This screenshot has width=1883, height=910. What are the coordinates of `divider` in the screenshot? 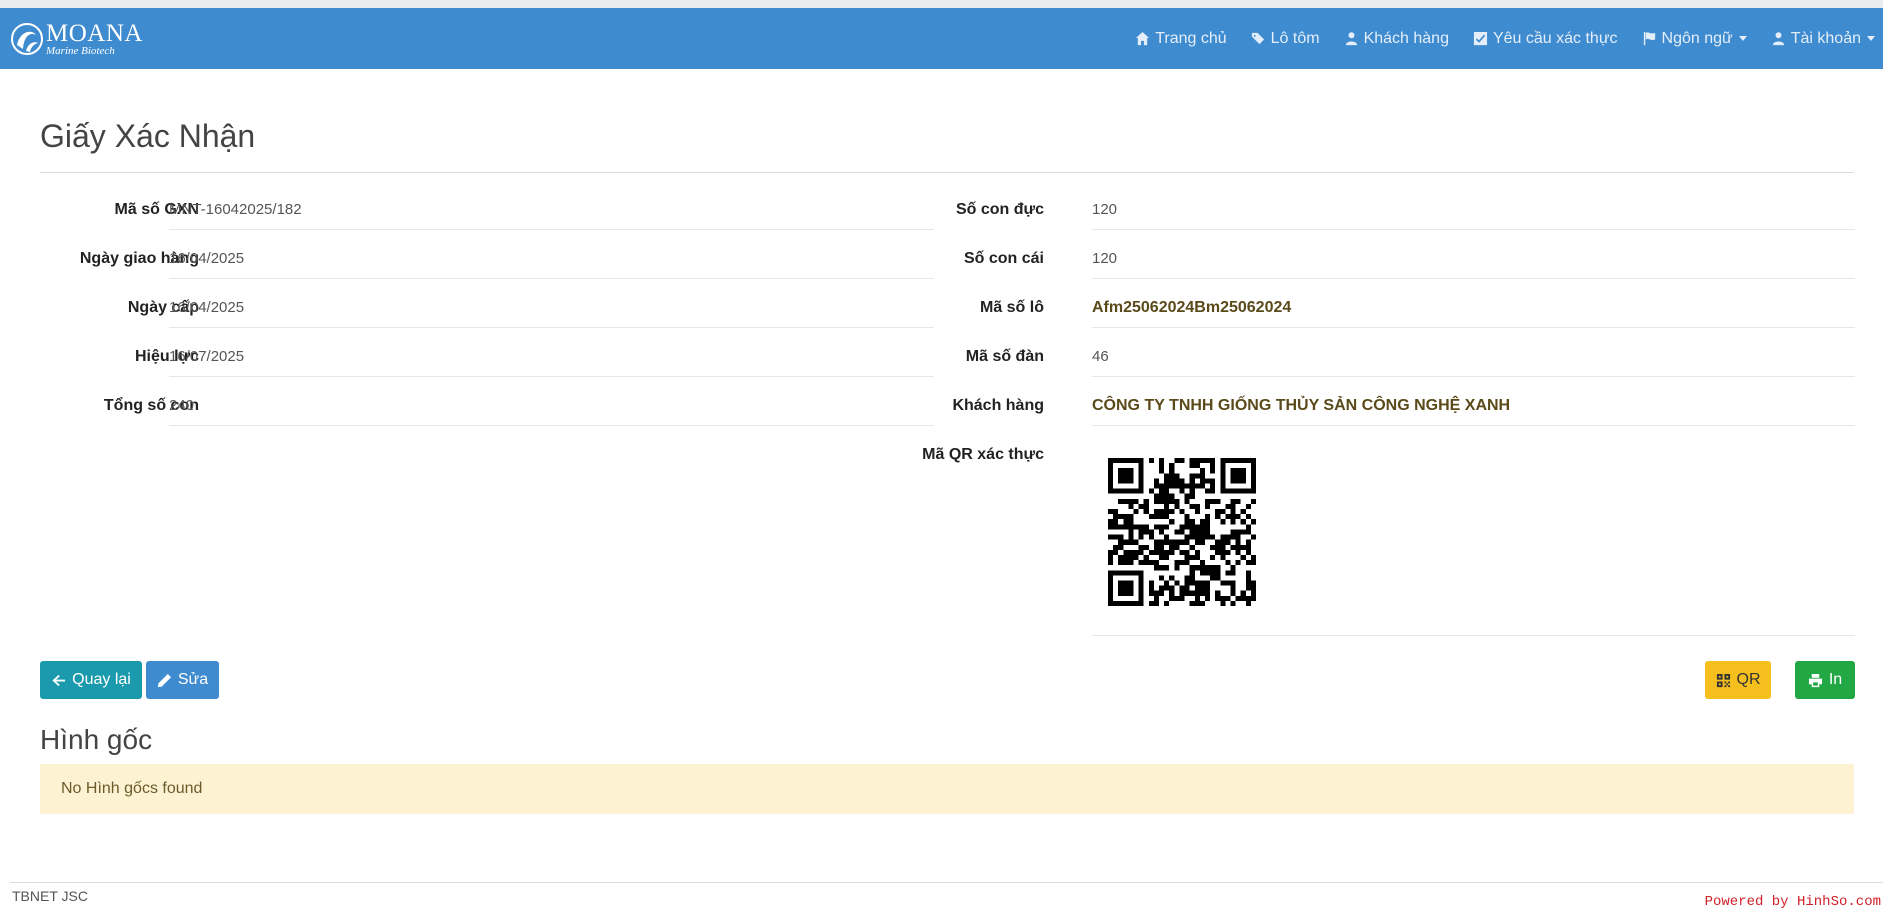 It's located at (947, 172).